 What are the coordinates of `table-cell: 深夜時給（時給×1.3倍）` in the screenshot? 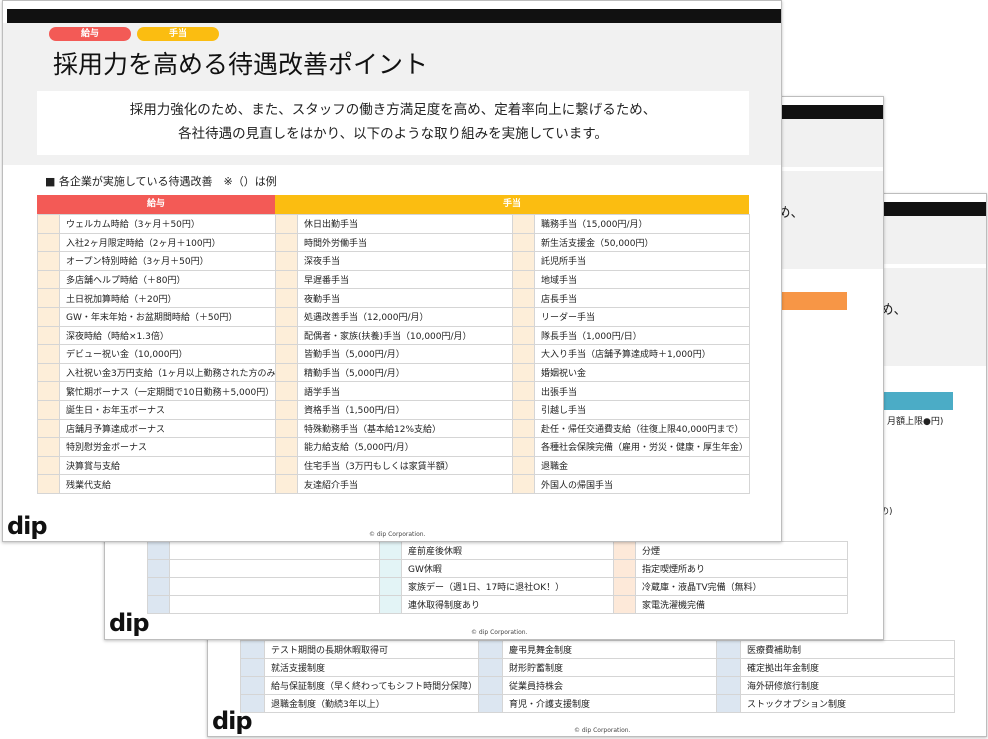 It's located at (167, 335).